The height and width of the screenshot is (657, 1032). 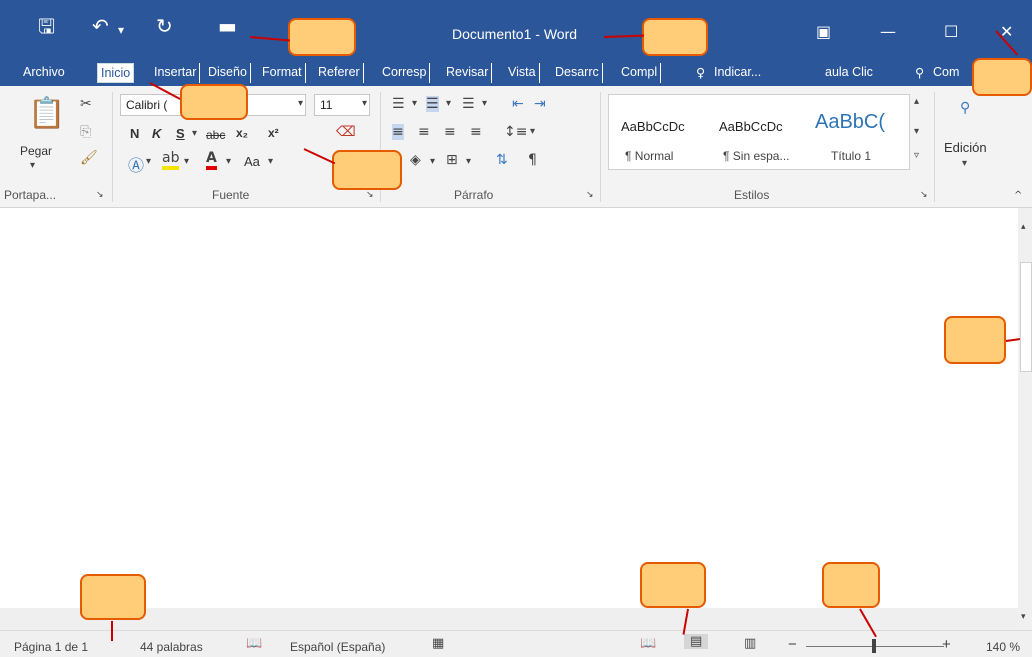 I want to click on tab-diseno: Diseño, so click(x=228, y=73).